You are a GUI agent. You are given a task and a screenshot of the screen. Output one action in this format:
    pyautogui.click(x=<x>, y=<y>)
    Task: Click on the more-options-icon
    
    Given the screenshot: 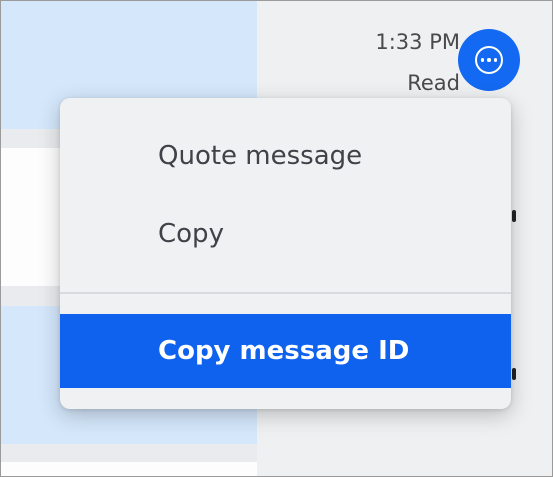 What is the action you would take?
    pyautogui.click(x=489, y=60)
    